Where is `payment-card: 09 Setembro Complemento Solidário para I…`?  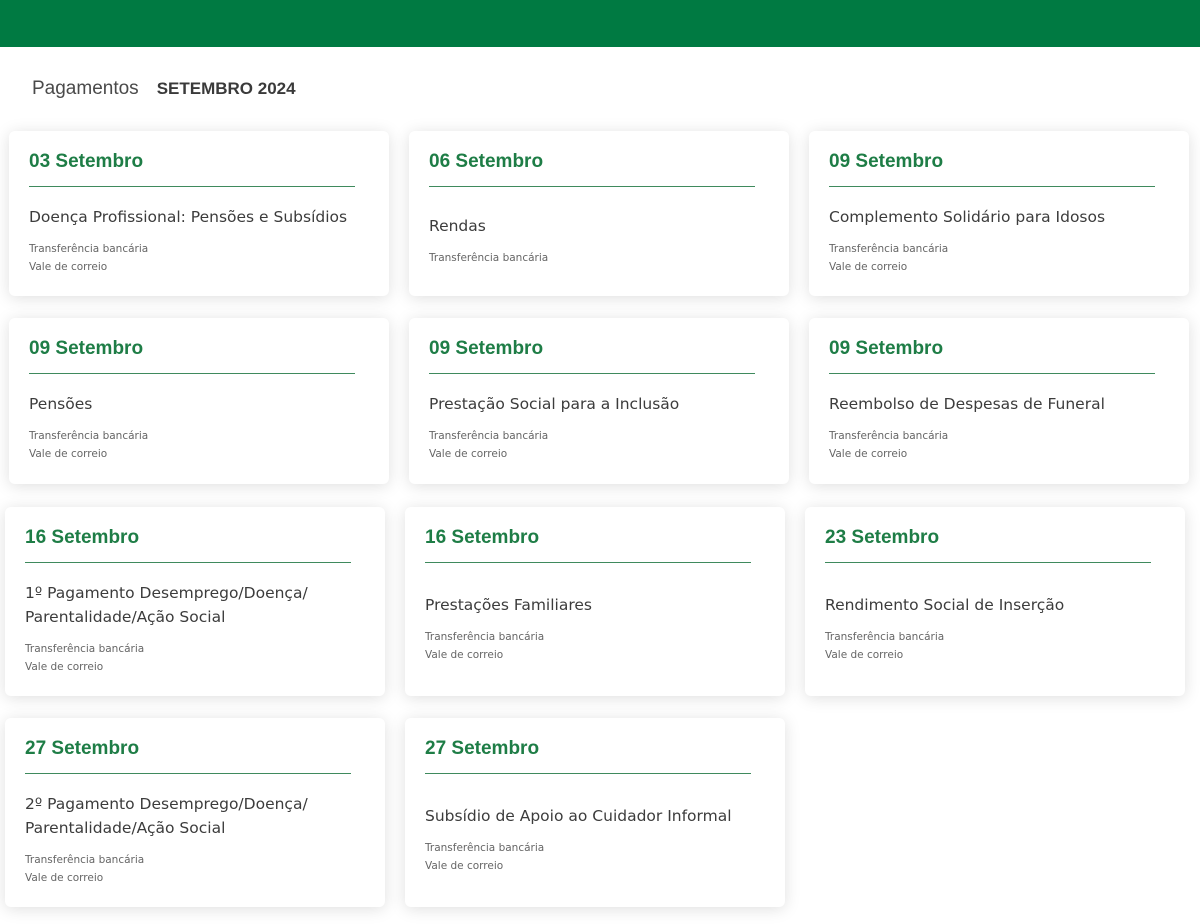
payment-card: 09 Setembro Complemento Solidário para I… is located at coordinates (999, 213).